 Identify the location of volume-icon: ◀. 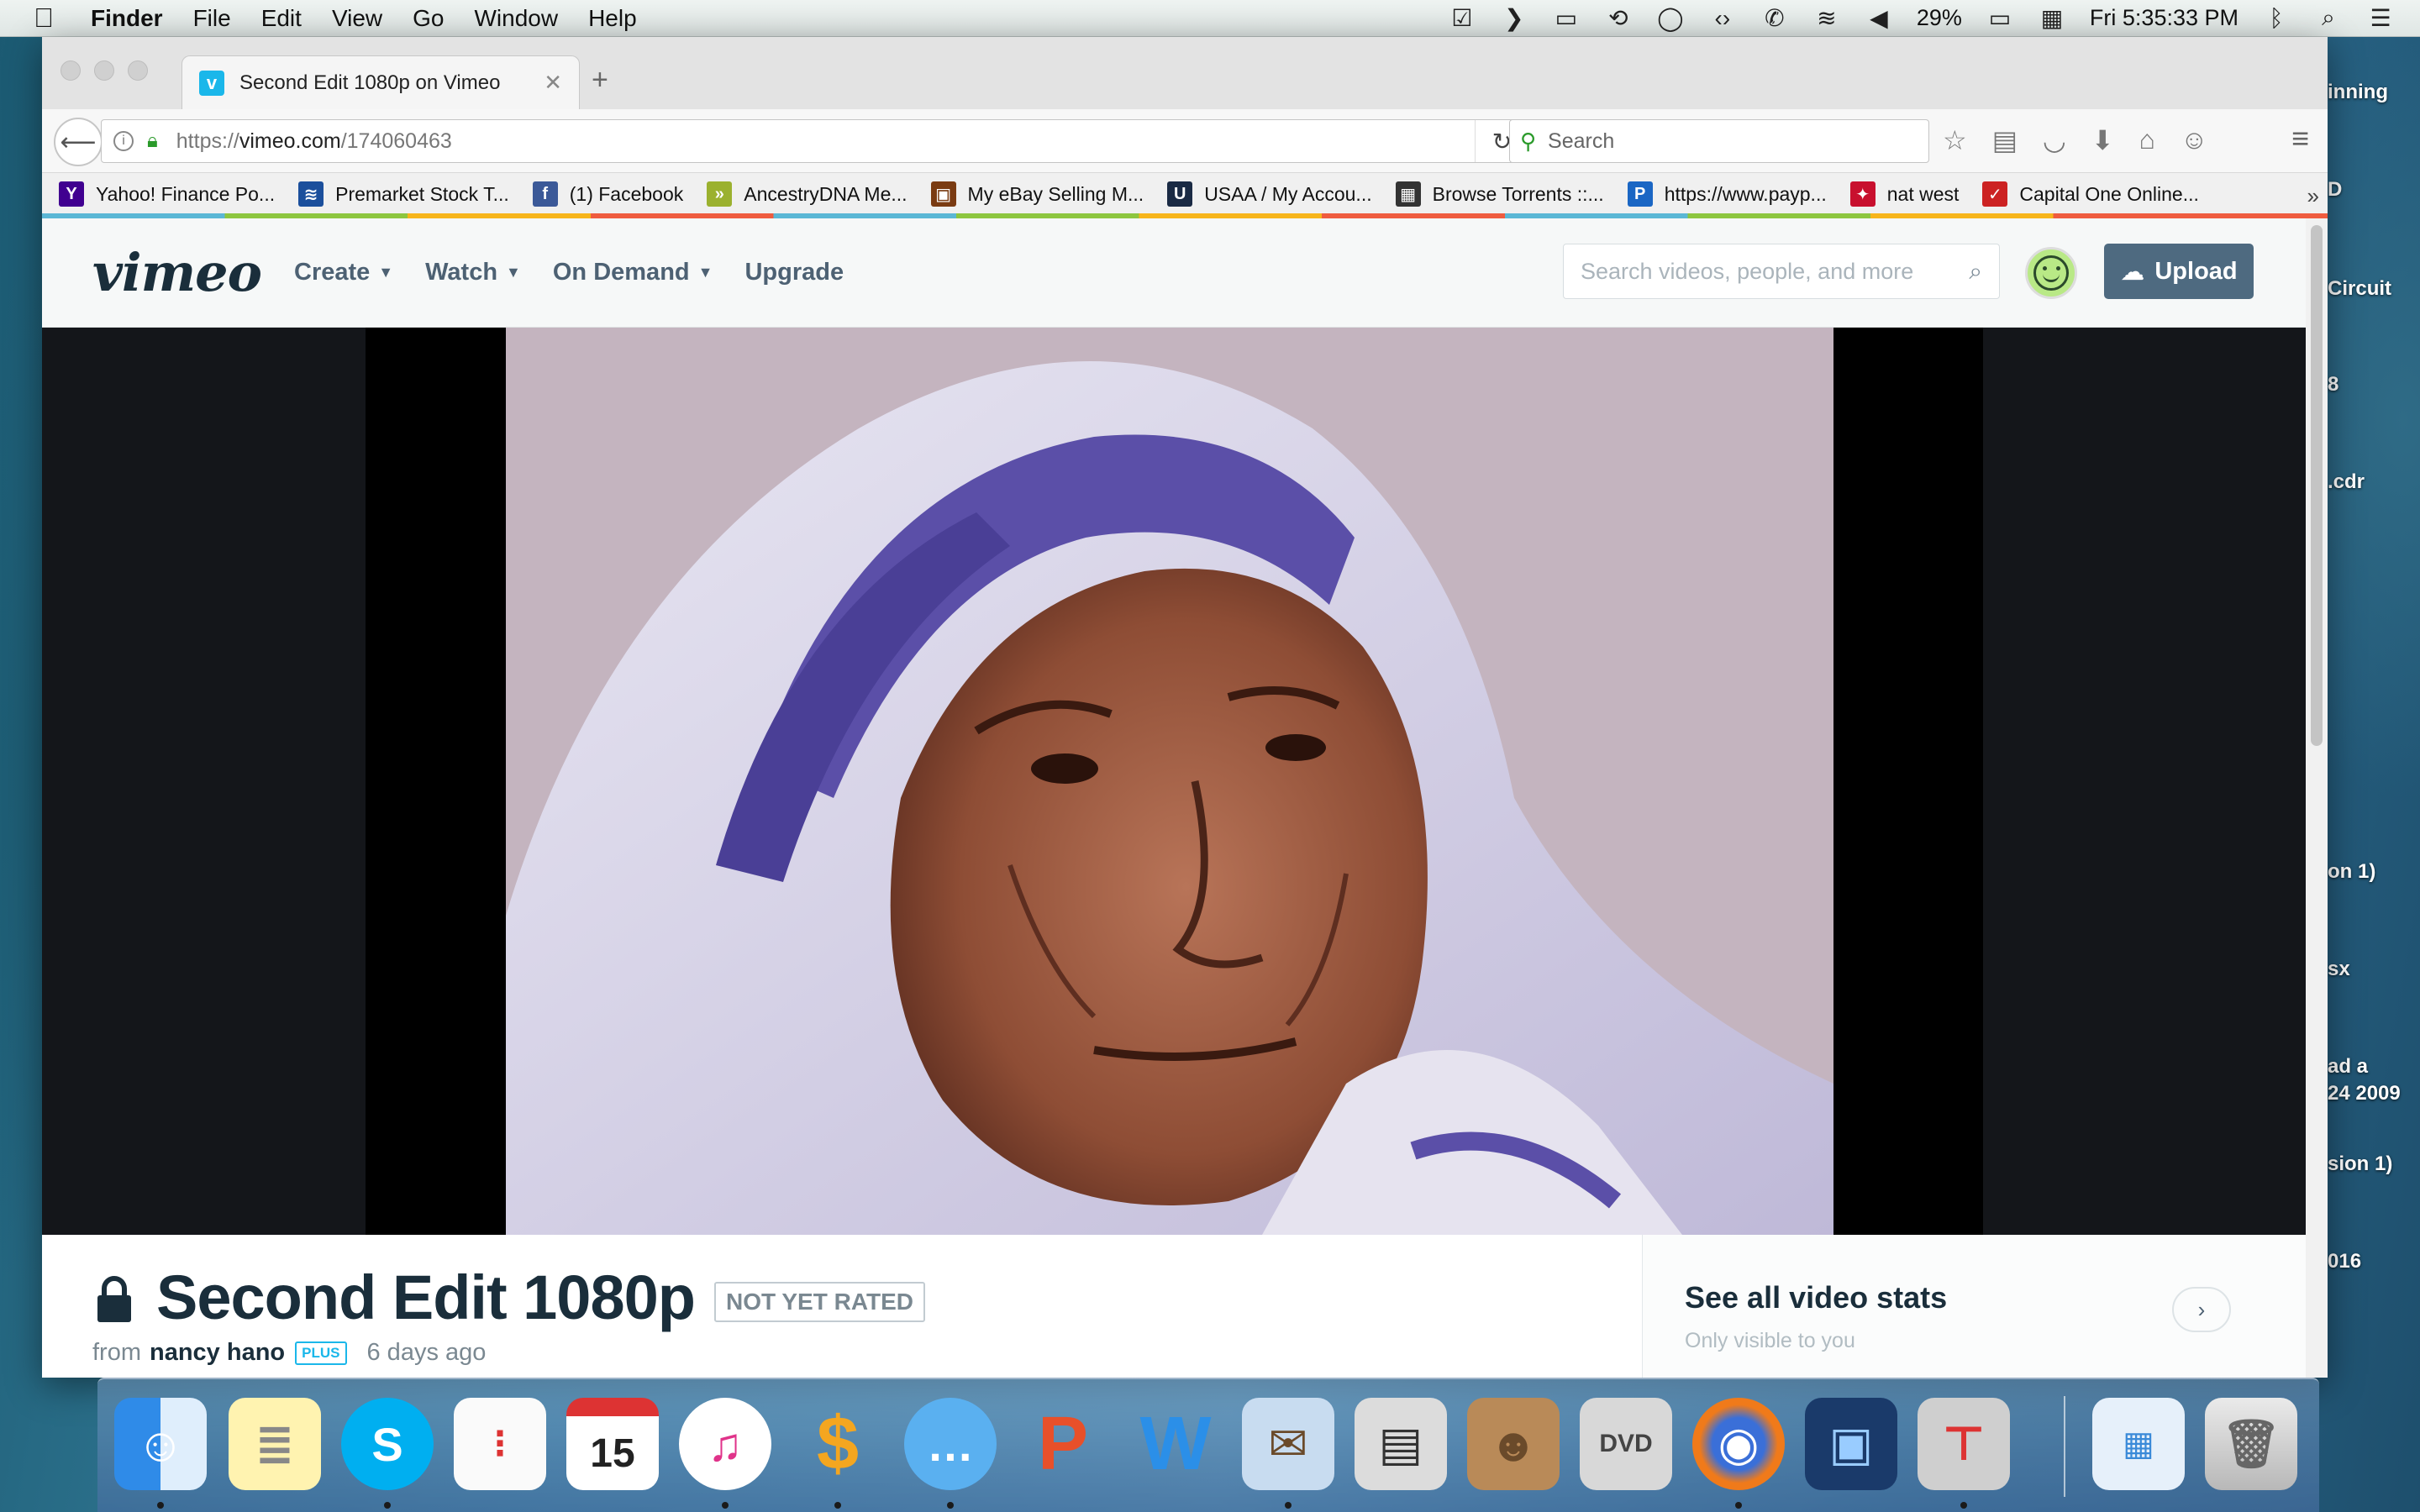
(1879, 18).